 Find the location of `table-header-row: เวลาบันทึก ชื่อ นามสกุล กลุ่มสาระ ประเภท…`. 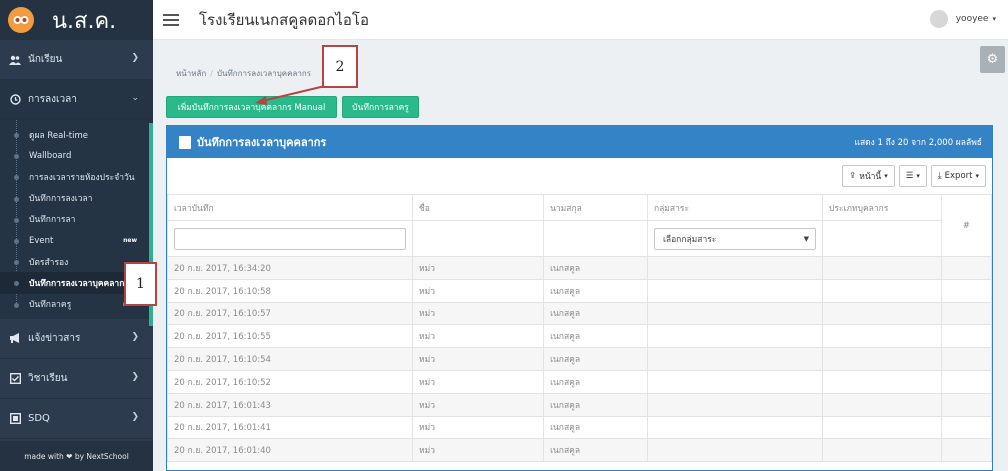

table-header-row: เวลาบันทึก ชื่อ นามสกุล กลุ่มสาระ ประเภท… is located at coordinates (580, 225).